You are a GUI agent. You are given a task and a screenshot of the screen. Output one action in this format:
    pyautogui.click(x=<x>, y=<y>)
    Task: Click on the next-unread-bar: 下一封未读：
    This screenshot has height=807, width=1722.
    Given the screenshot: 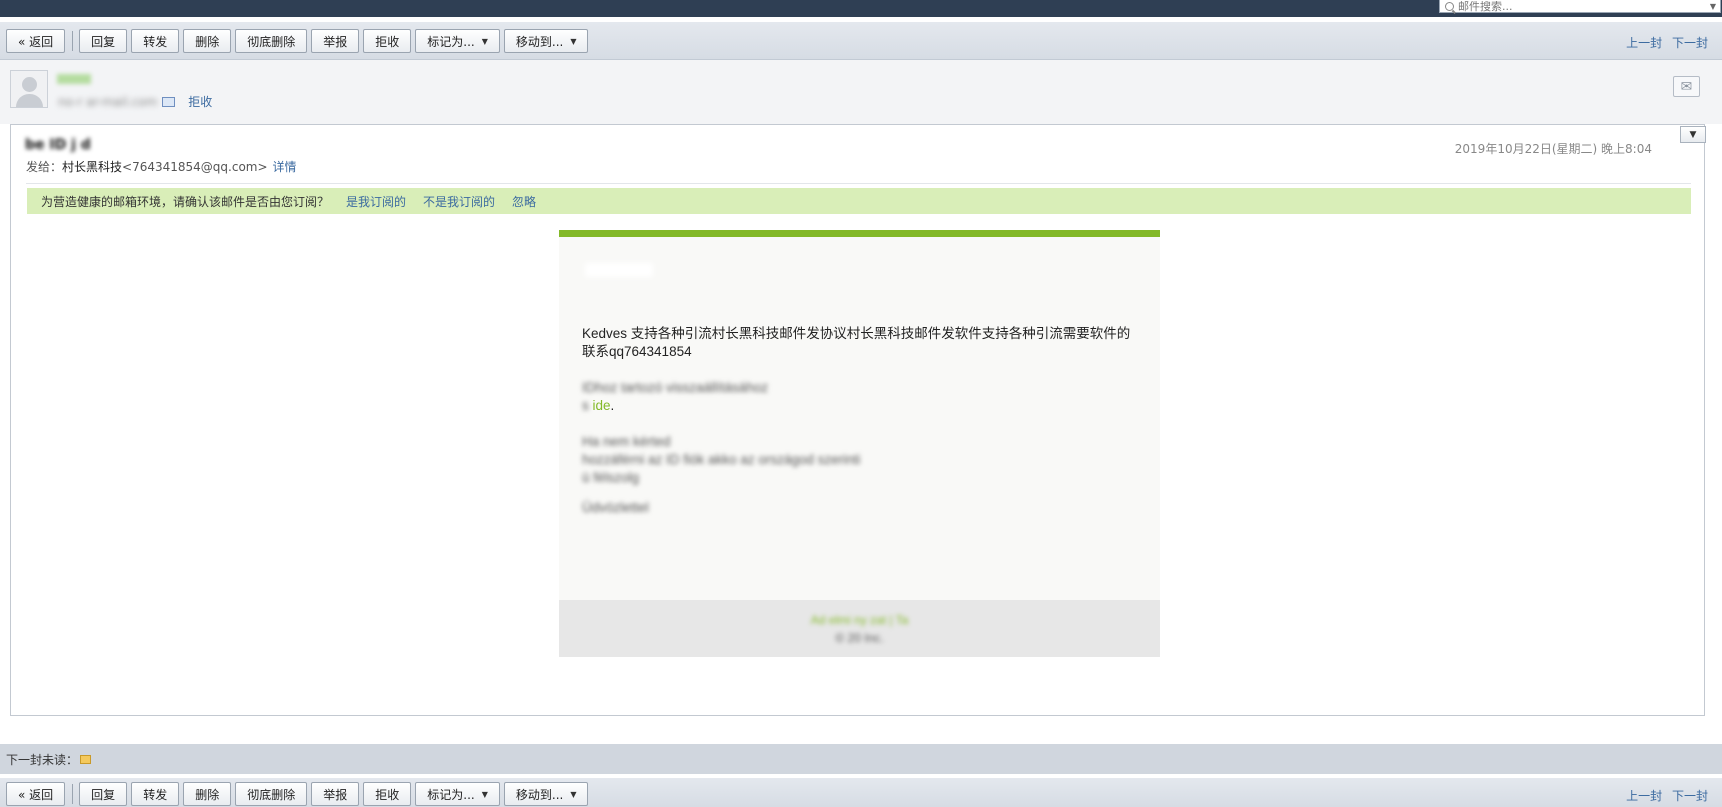 What is the action you would take?
    pyautogui.click(x=861, y=759)
    